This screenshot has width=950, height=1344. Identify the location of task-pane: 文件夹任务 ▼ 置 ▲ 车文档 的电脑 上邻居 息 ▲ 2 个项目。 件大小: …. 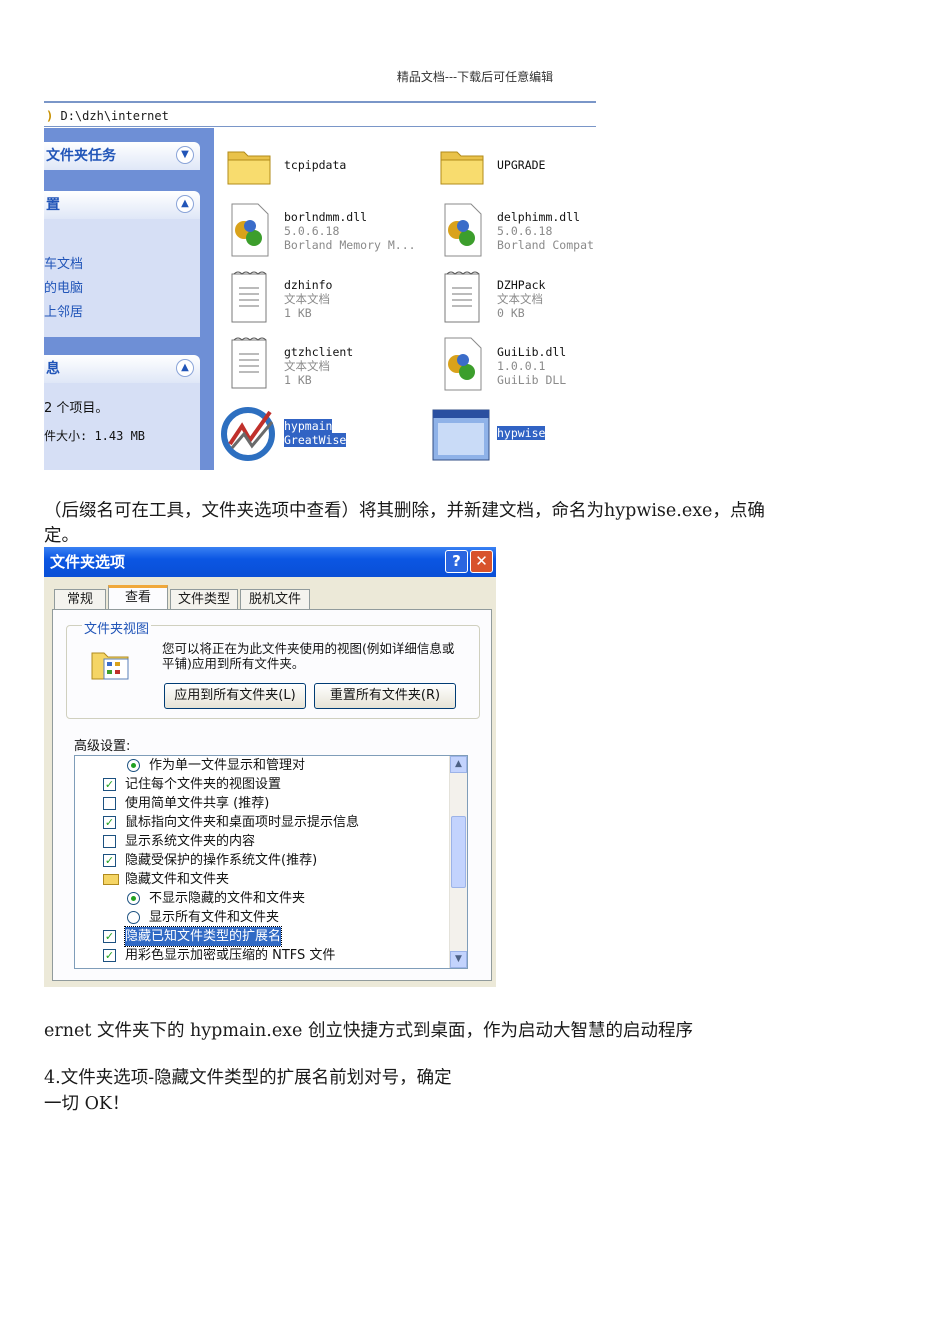
(129, 299).